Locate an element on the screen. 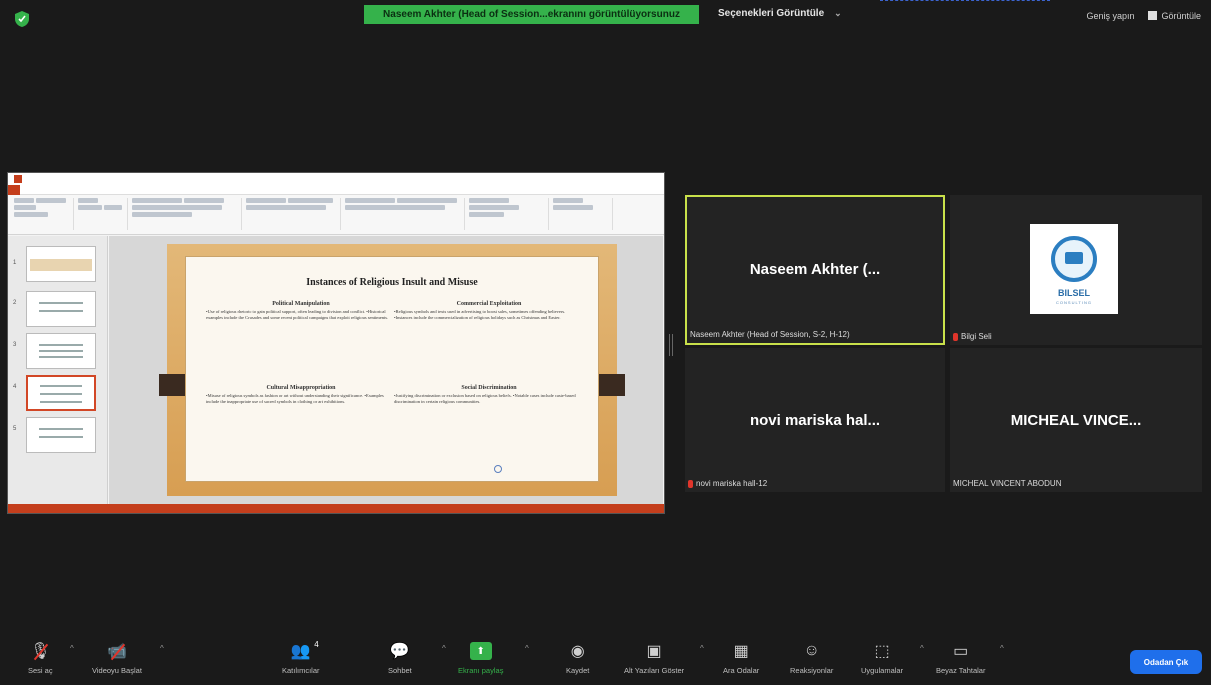 This screenshot has height=685, width=1211. apps-button: ⬚ Uygulamalar is located at coordinates (882, 657).